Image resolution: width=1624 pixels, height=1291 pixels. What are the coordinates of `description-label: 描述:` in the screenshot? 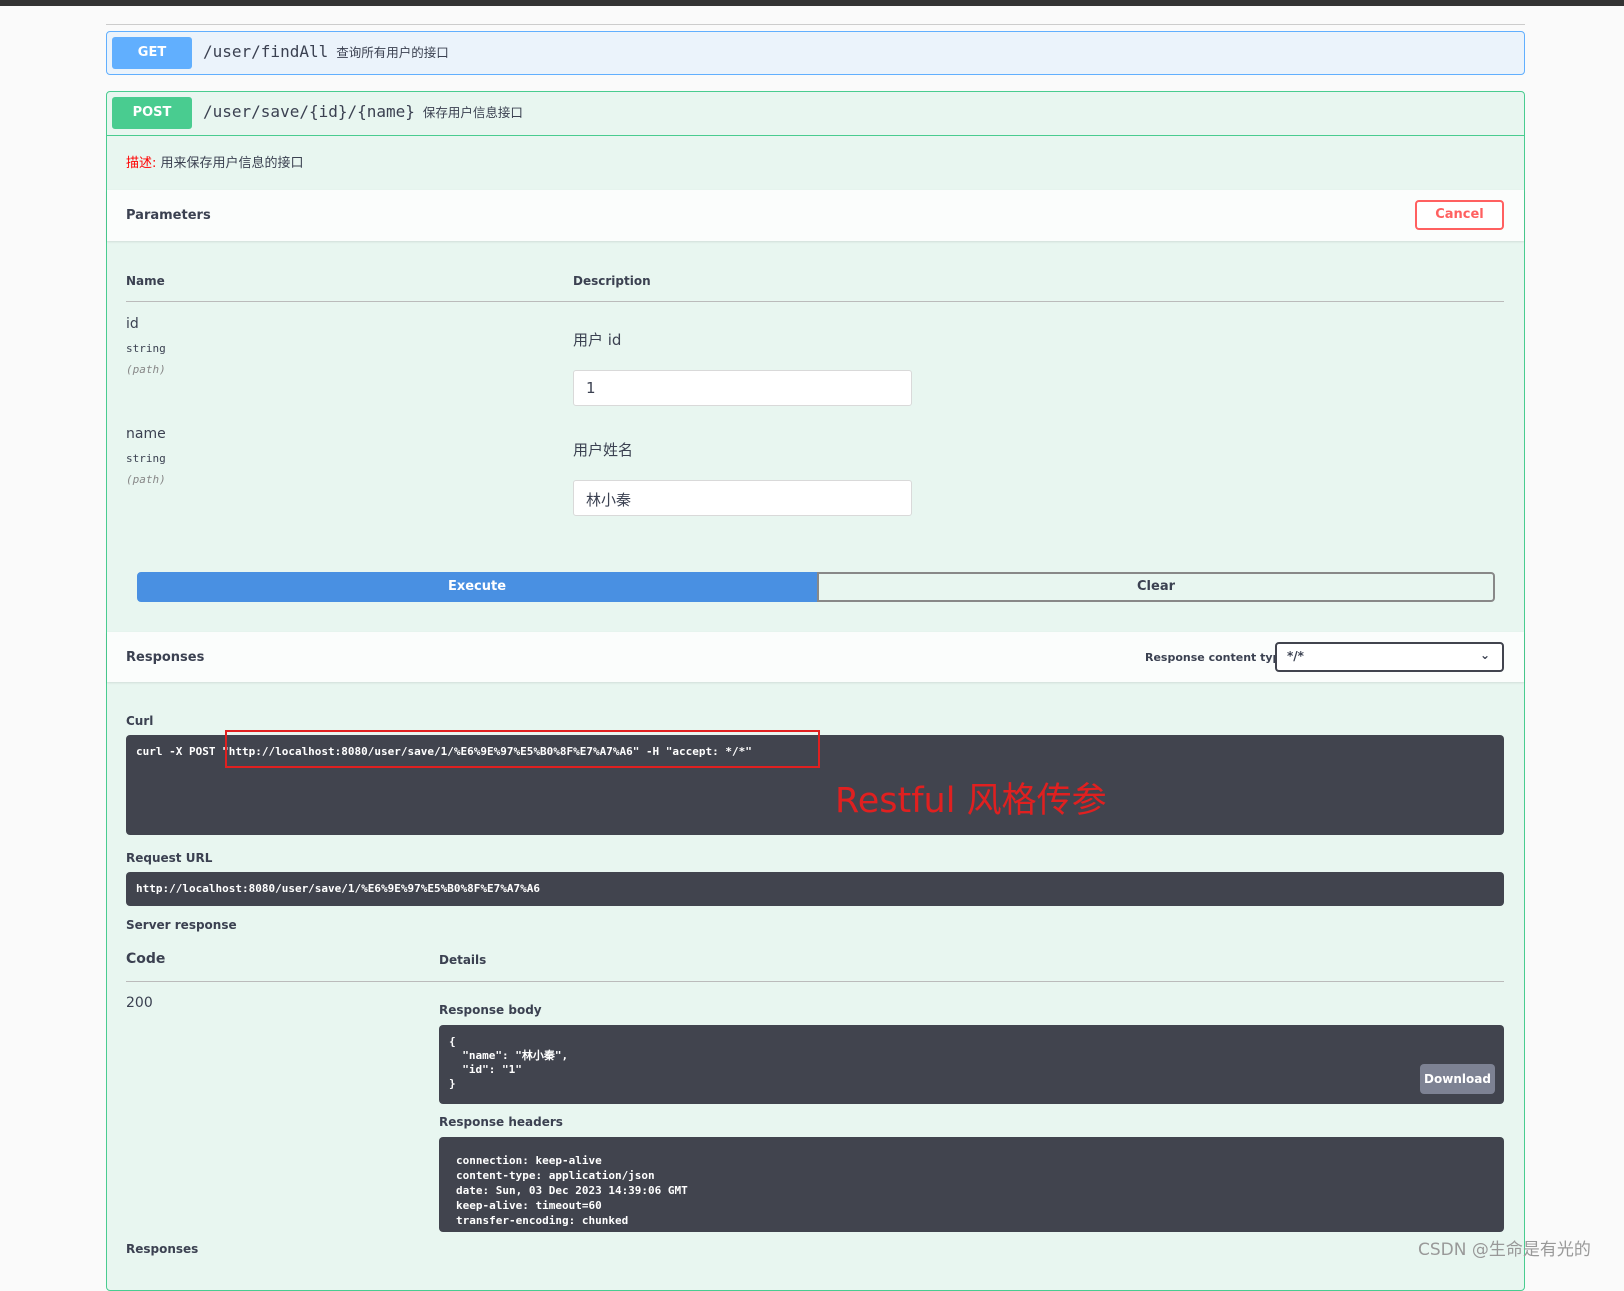 It's located at (141, 163).